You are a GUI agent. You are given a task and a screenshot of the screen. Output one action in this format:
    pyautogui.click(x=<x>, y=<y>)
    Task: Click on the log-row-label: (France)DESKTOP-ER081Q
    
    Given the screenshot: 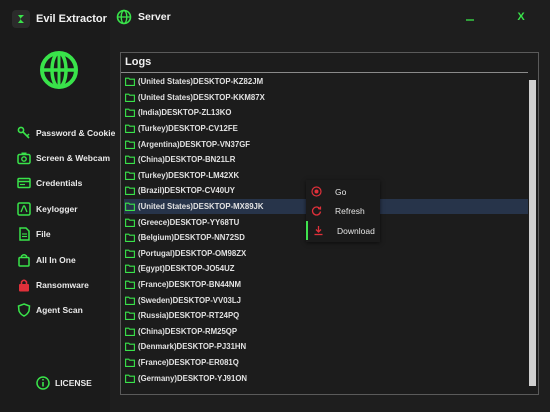 What is the action you would take?
    pyautogui.click(x=188, y=362)
    